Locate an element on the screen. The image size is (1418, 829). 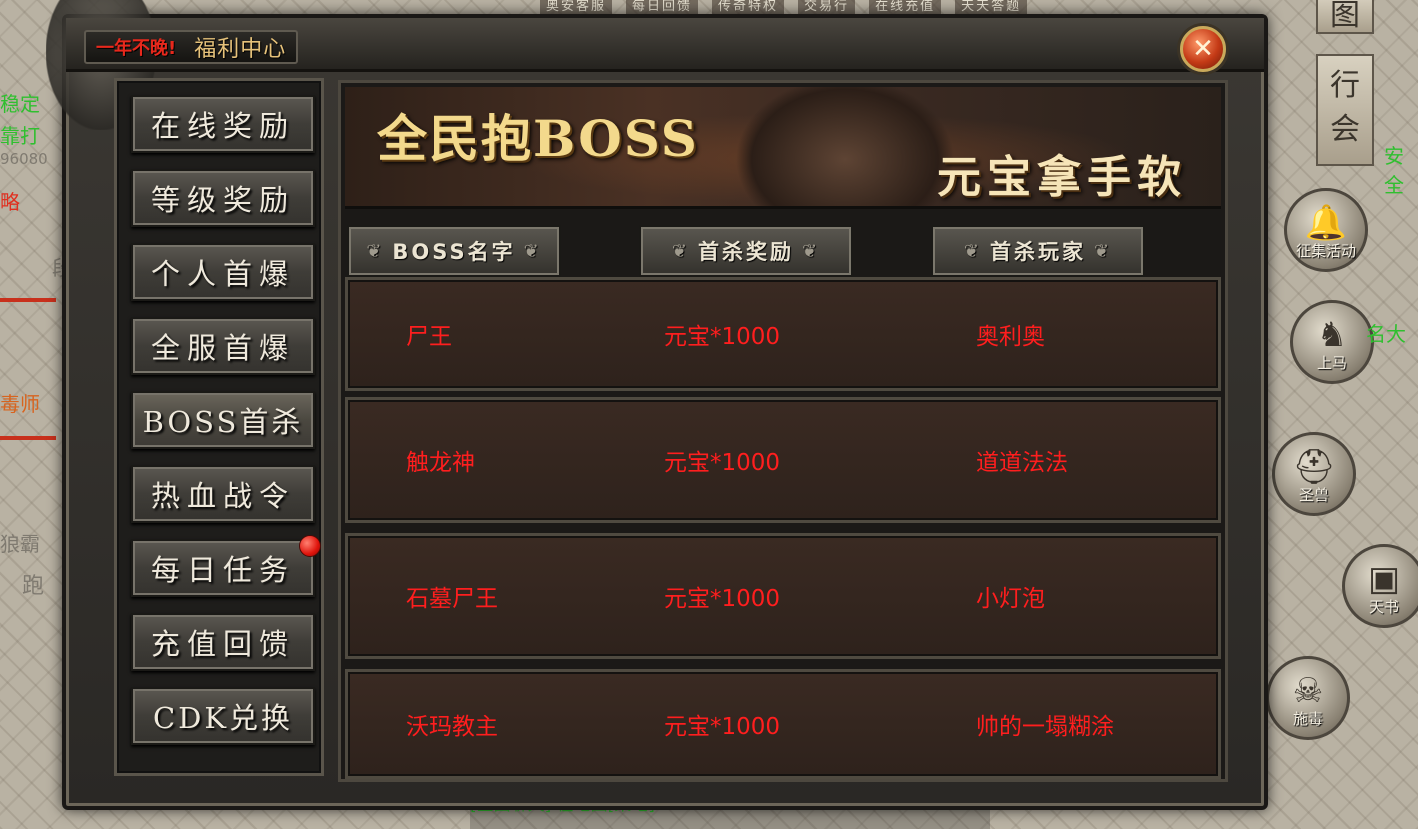
saint-beast-button: ⛑ 圣兽 is located at coordinates (1314, 474).